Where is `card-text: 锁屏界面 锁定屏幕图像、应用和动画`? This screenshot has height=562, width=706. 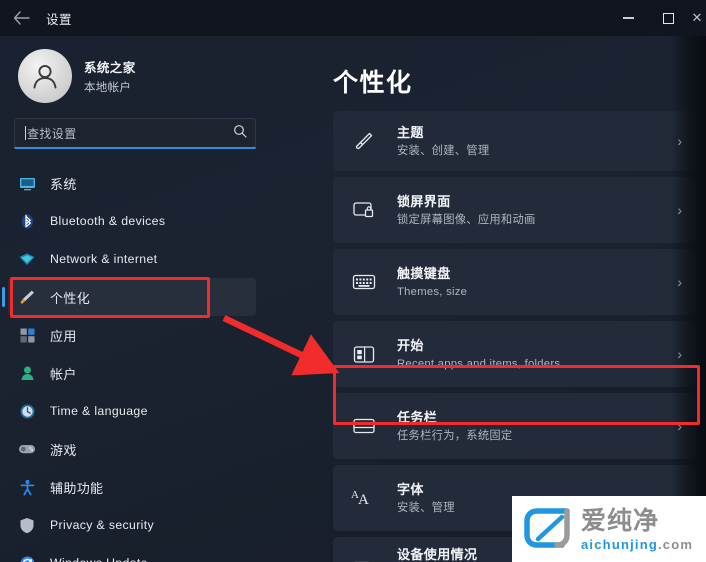
card-text: 锁屏界面 锁定屏幕图像、应用和动画 is located at coordinates (528, 209).